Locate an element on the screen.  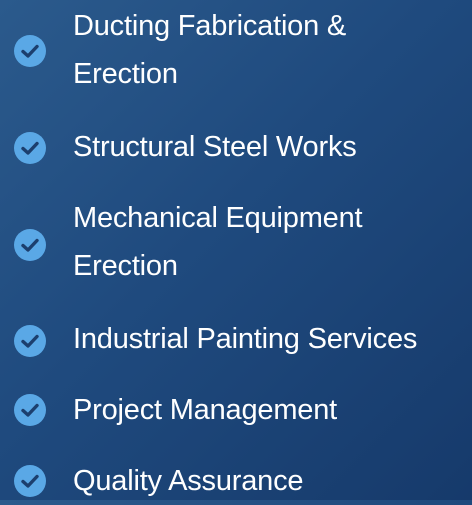
service-label-line1: Project Management is located at coordinates (205, 410).